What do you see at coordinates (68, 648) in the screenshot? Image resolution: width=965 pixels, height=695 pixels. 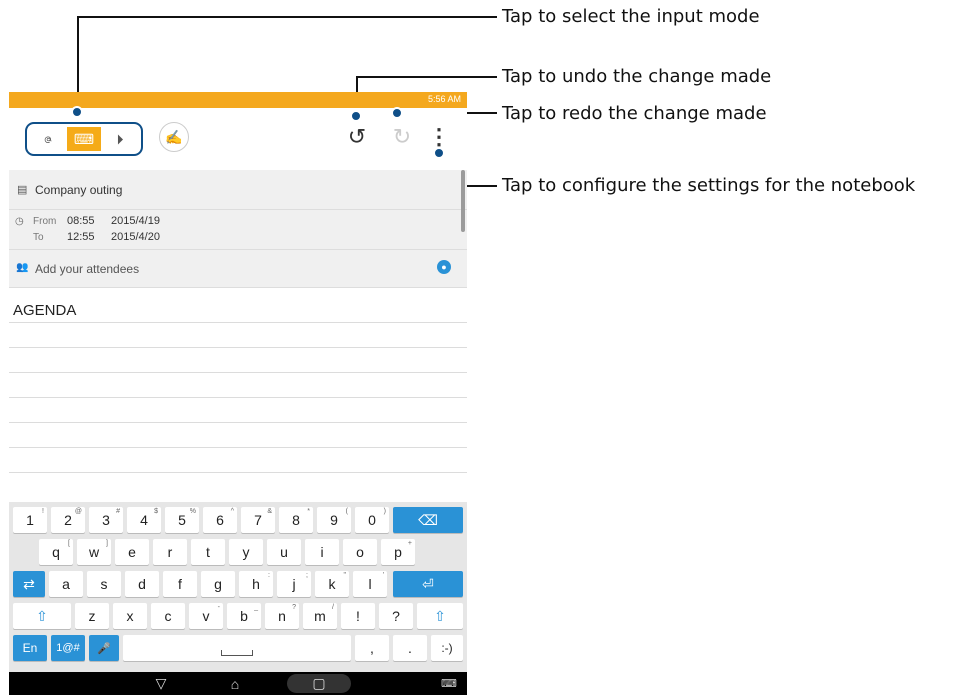 I see `symbols-key: 1@#` at bounding box center [68, 648].